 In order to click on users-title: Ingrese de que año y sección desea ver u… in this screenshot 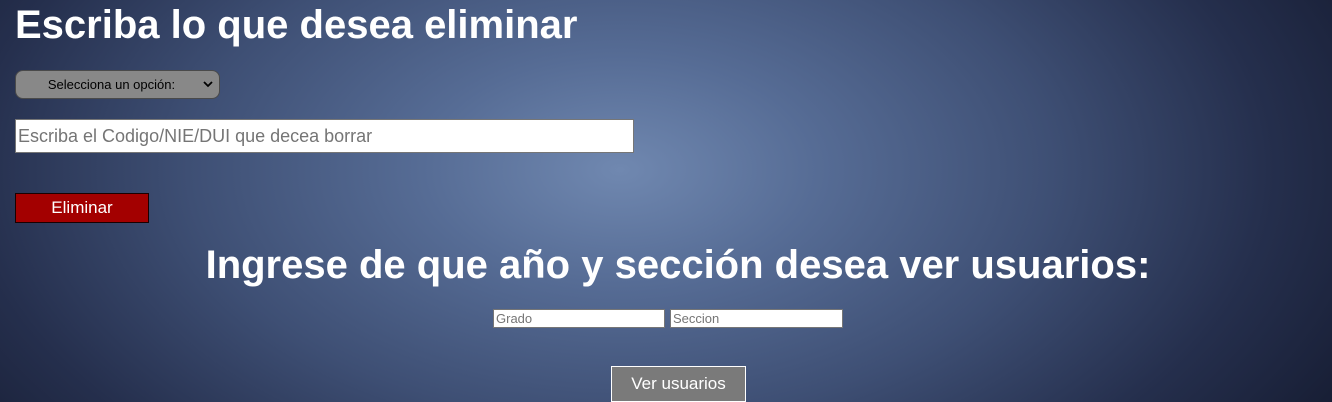, I will do `click(678, 265)`.